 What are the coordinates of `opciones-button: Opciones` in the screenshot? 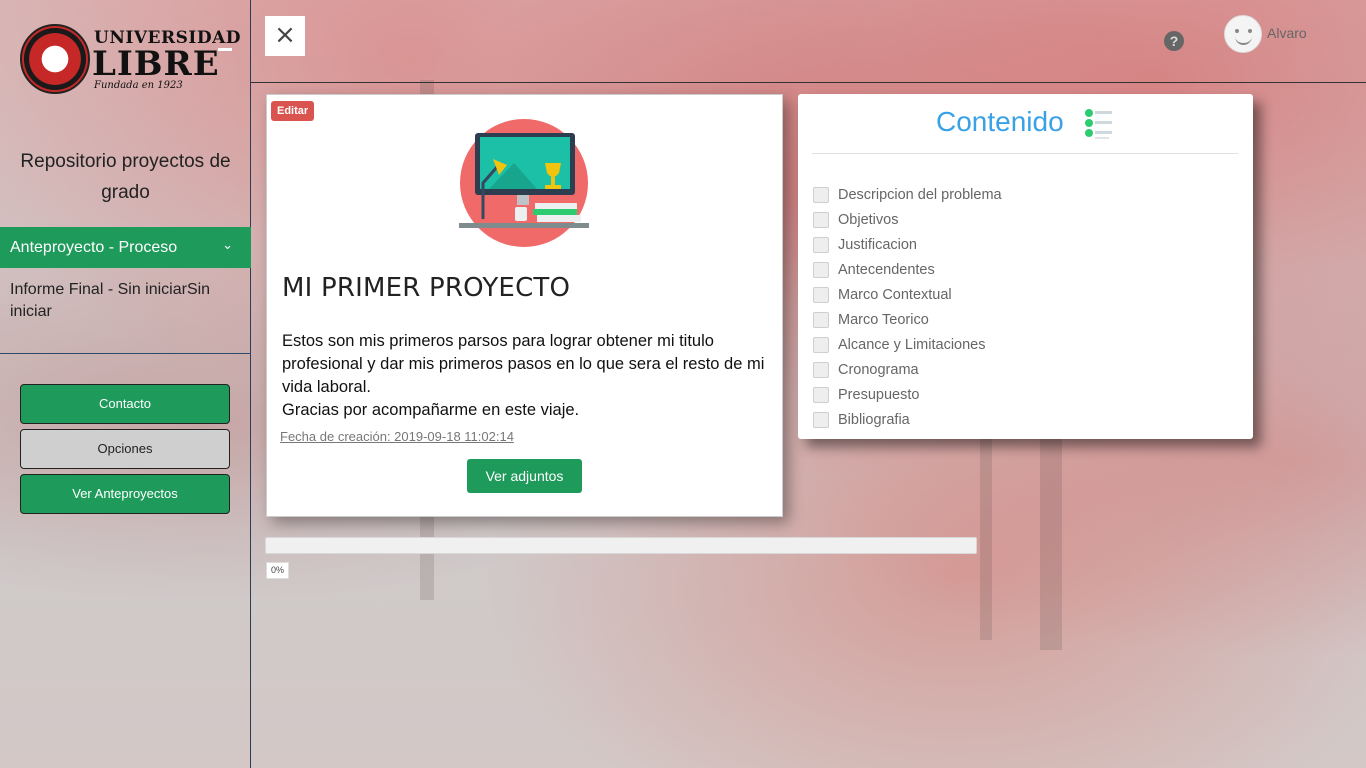 It's located at (125, 449).